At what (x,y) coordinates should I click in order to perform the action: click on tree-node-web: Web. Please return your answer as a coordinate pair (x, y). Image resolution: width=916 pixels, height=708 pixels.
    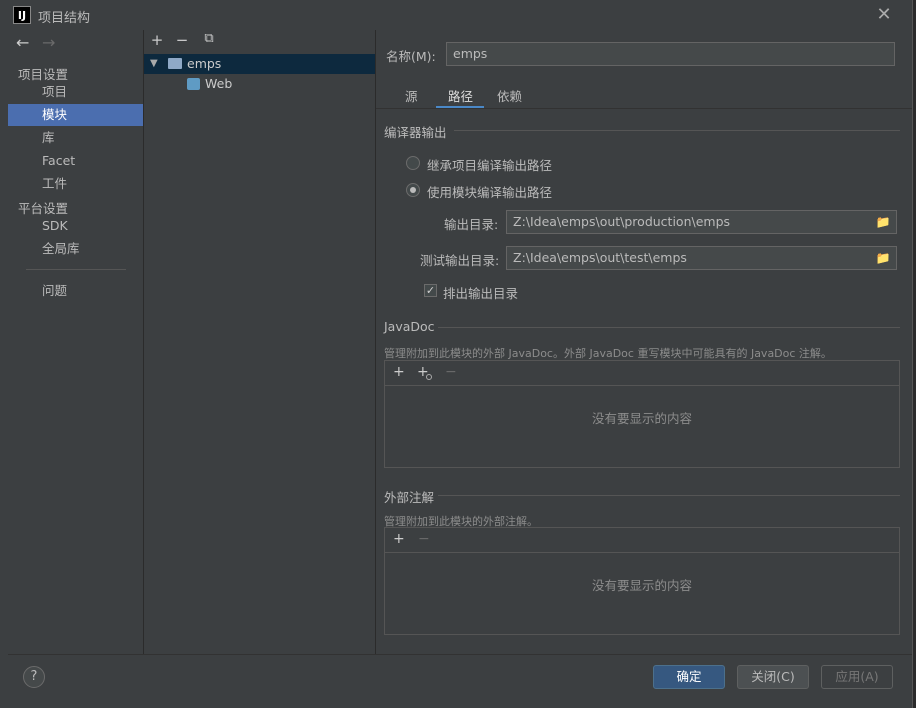
    Looking at the image, I should click on (259, 84).